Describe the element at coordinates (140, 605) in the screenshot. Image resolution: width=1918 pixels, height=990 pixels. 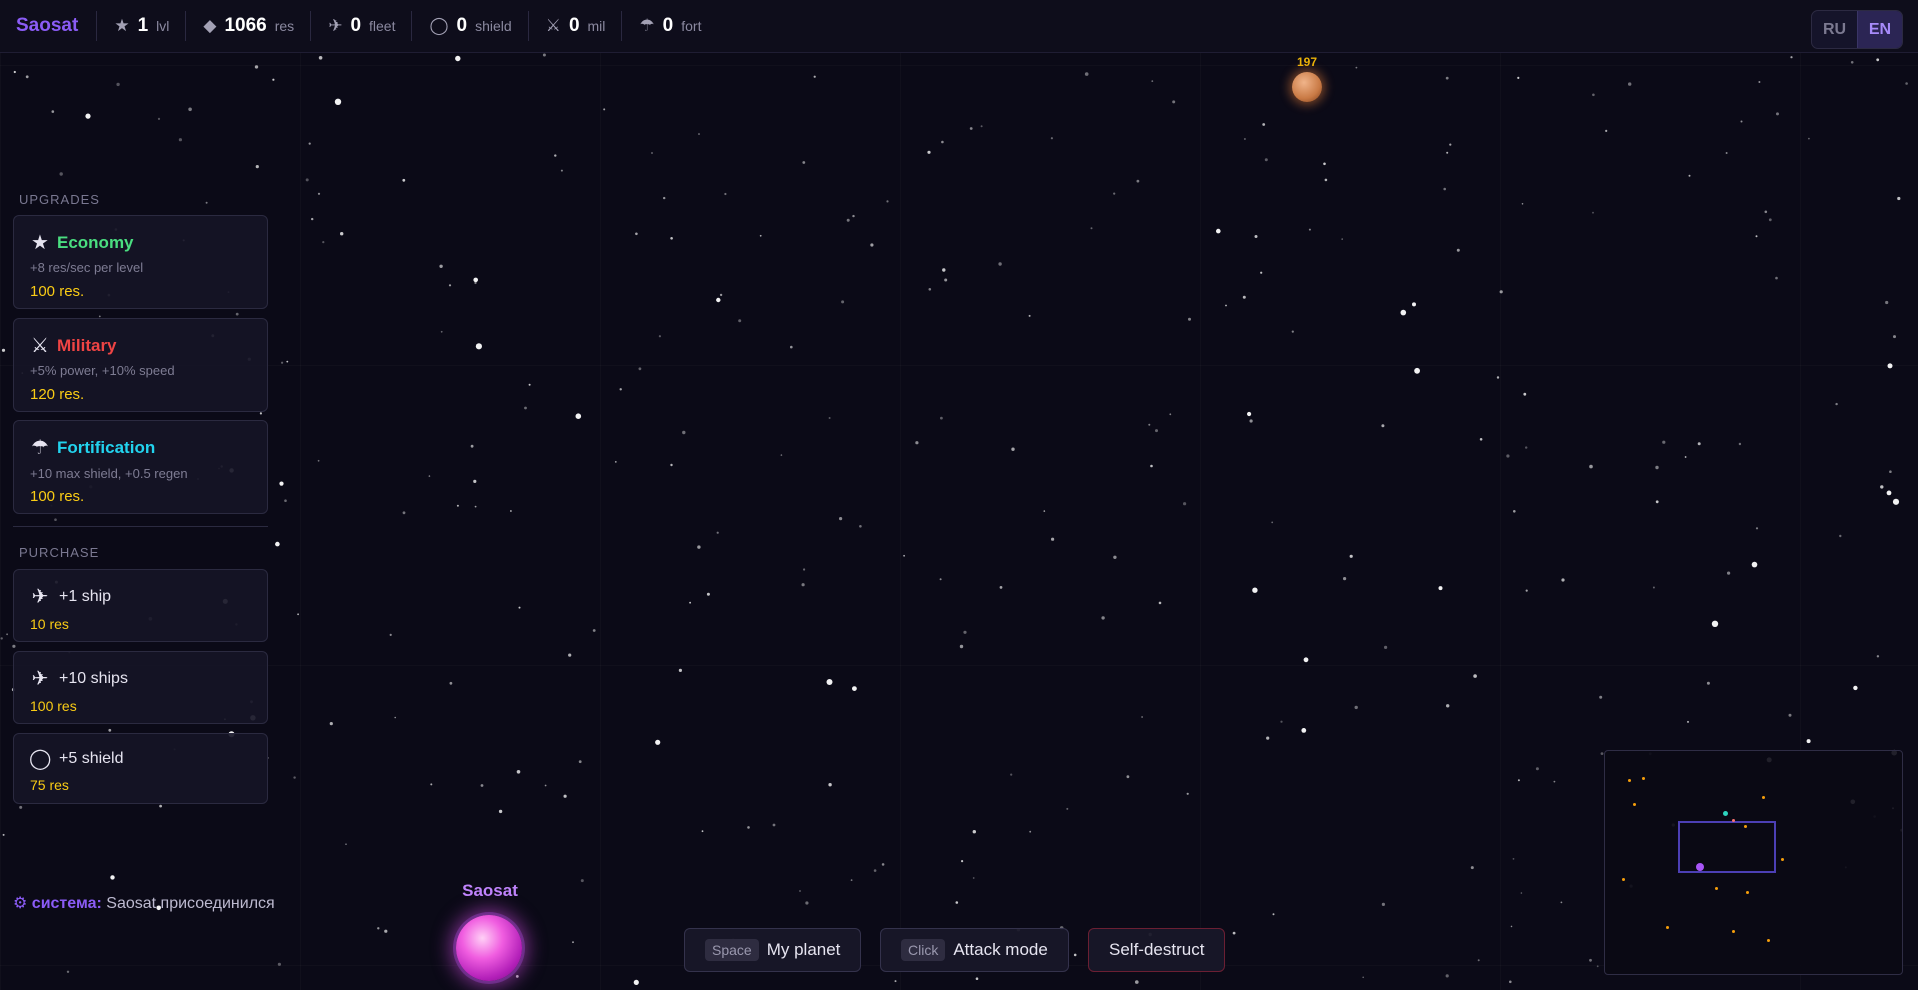
I see `purchase-1-ship-card: ✈ +1 ship 10 res` at that location.